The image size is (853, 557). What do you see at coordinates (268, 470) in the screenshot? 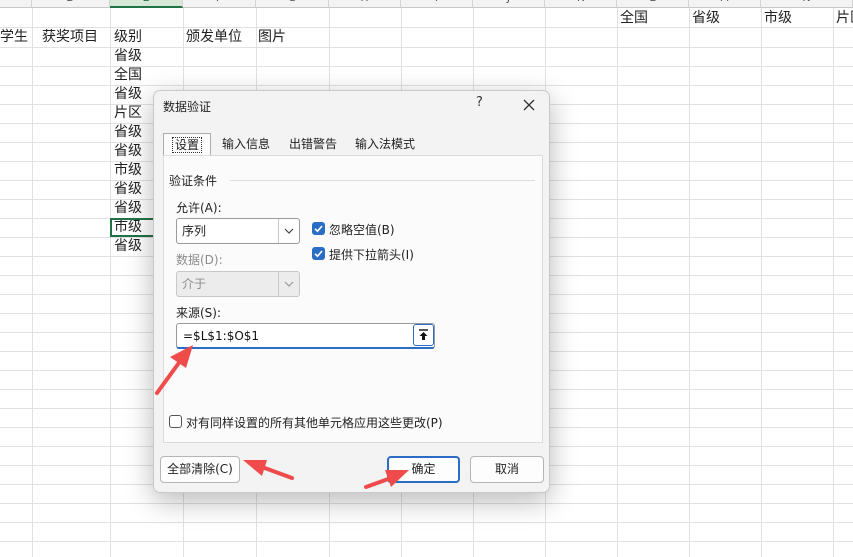
I see `annotation-arrow-clear` at bounding box center [268, 470].